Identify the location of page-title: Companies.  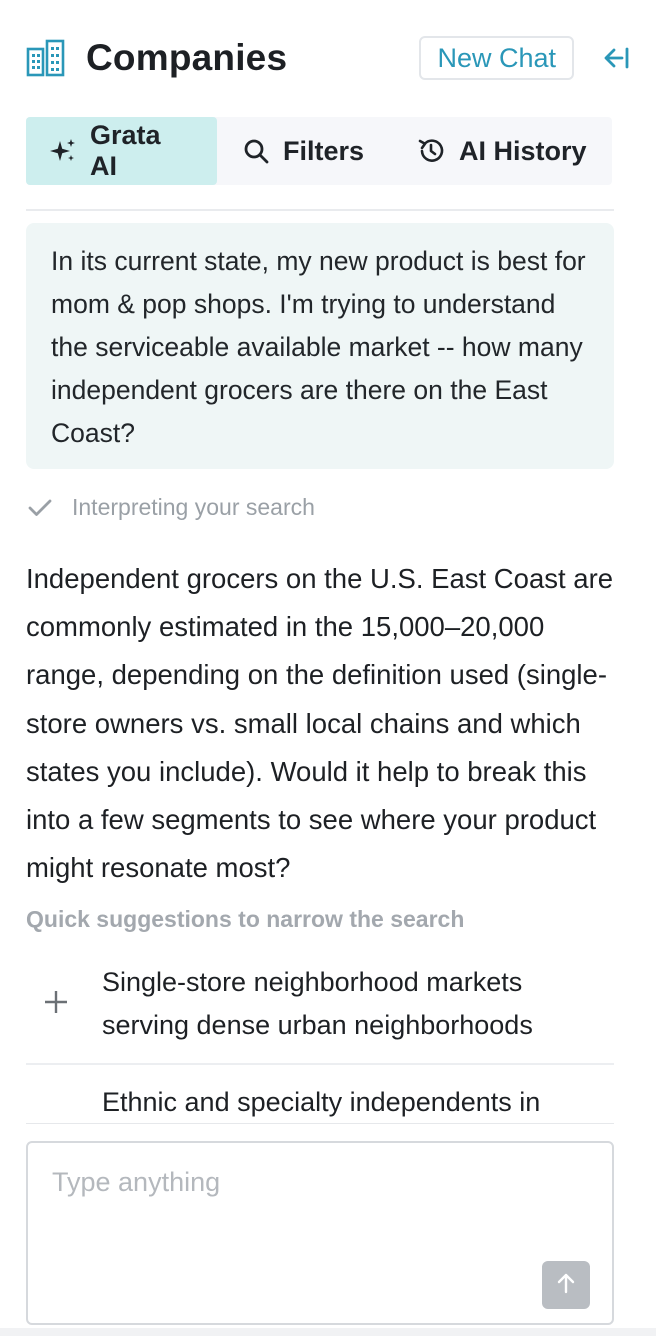
(187, 57).